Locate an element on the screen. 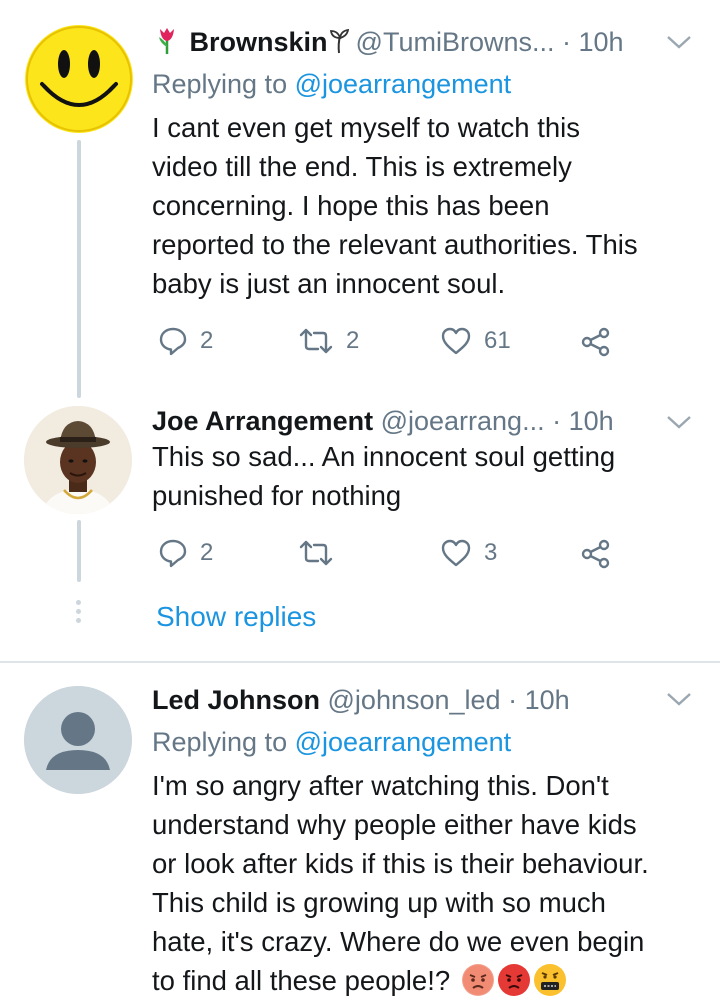 The height and width of the screenshot is (1008, 720). tweet-text-line-last: to find all these people!? is located at coordinates (359, 981).